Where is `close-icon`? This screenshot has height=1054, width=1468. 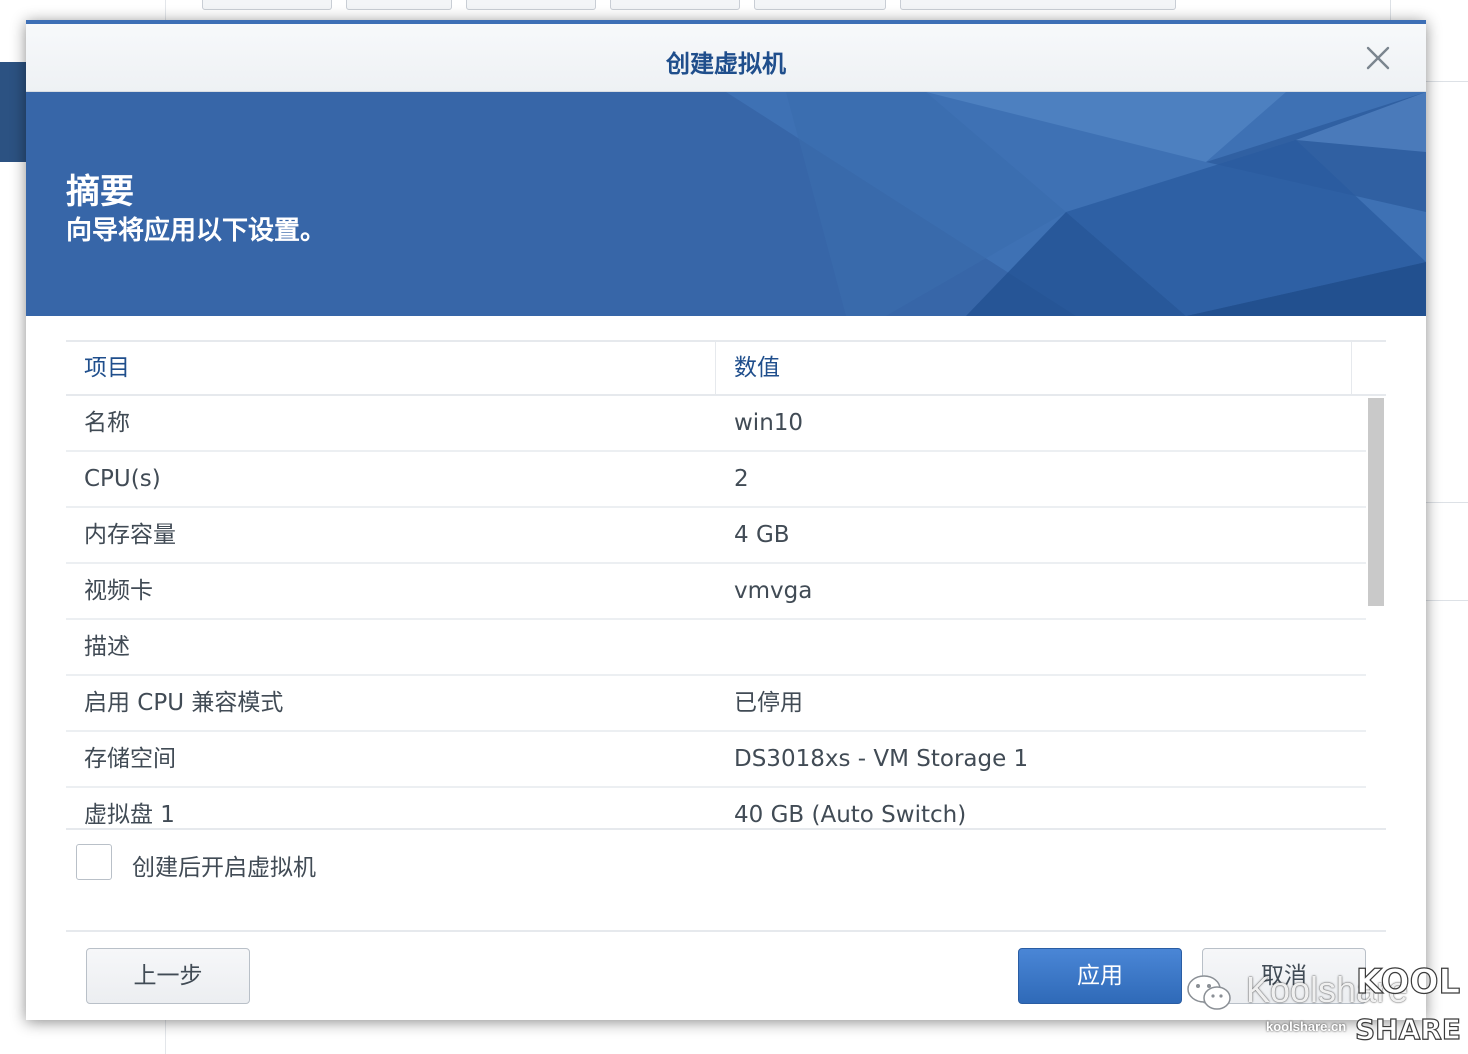 close-icon is located at coordinates (1378, 58).